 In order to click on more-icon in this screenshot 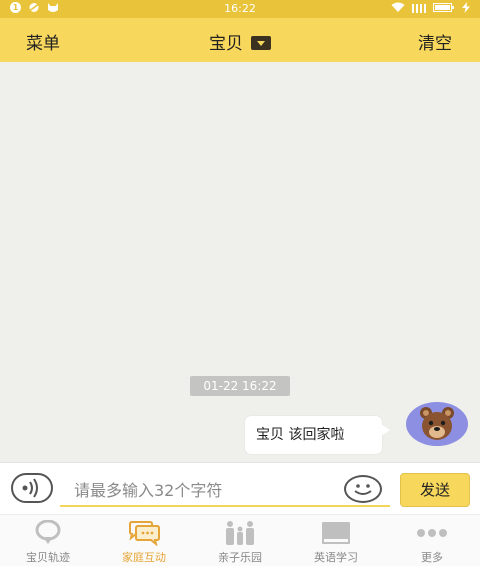, I will do `click(432, 533)`.